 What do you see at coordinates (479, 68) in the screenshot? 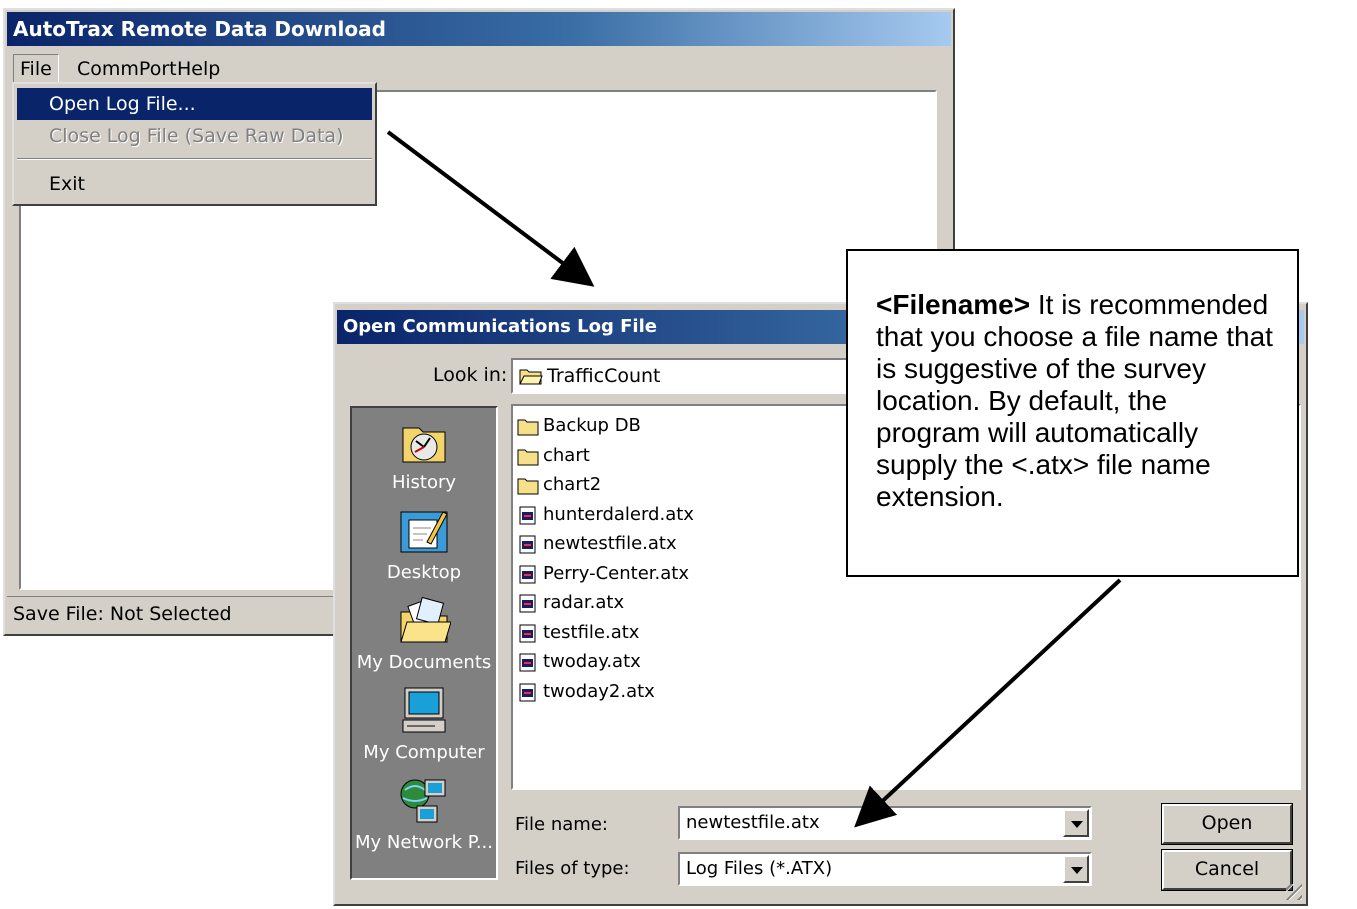
I see `menu-bar: File CommPort Help` at bounding box center [479, 68].